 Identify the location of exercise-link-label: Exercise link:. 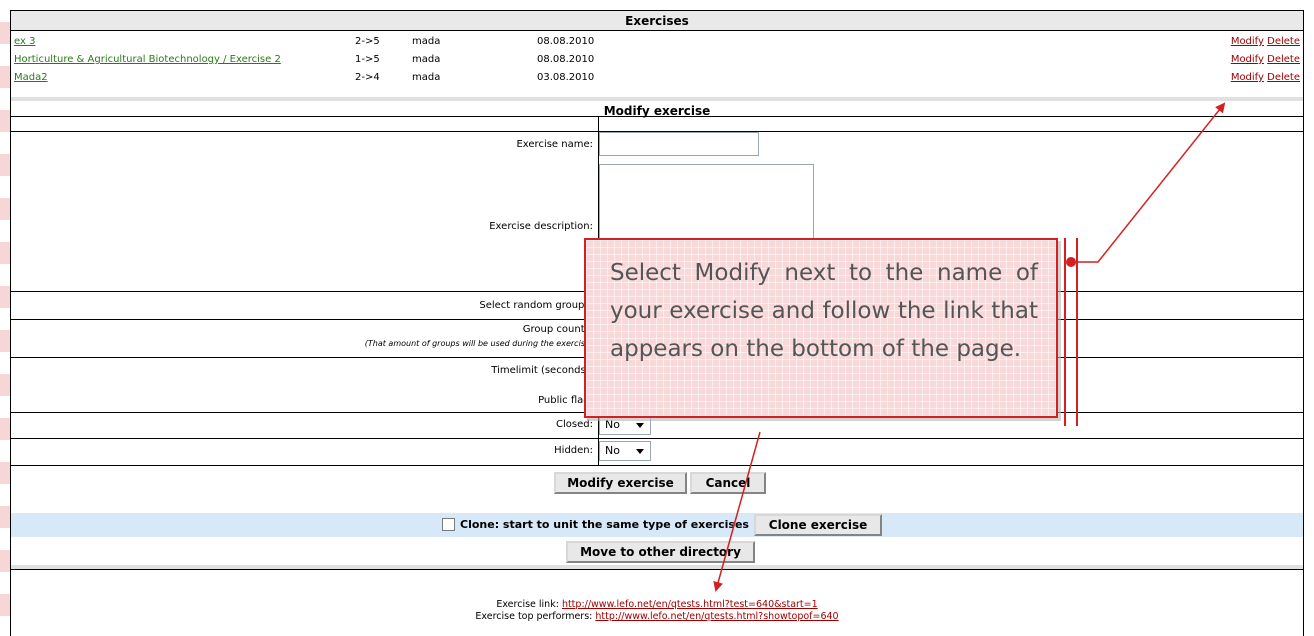
(527, 604).